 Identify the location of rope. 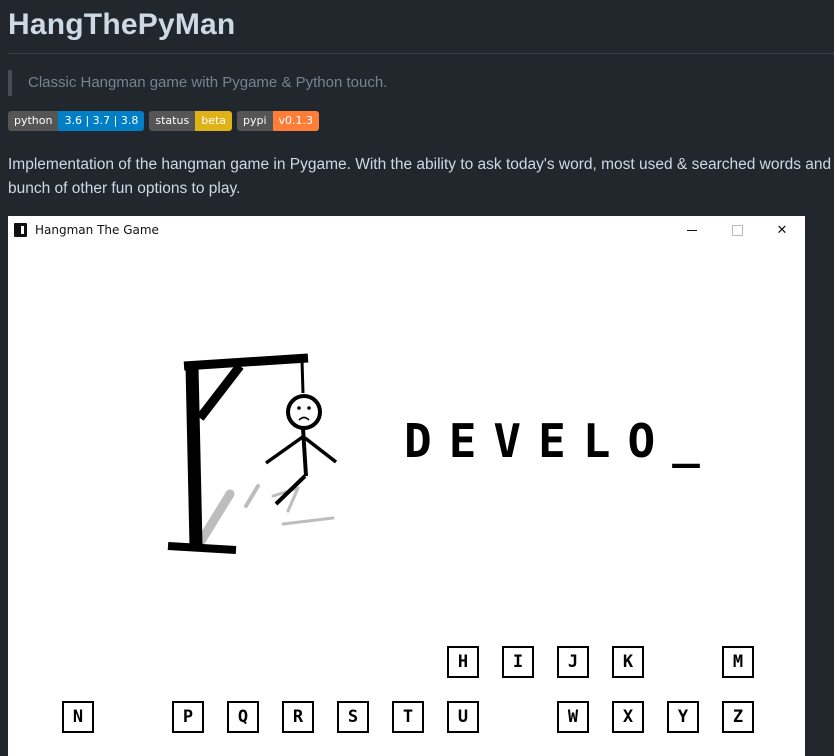
(302, 376).